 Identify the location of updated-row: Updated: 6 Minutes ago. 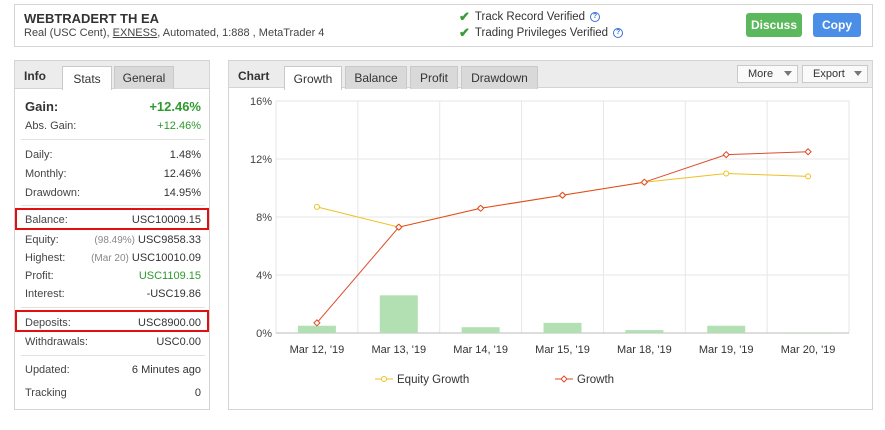
(113, 370).